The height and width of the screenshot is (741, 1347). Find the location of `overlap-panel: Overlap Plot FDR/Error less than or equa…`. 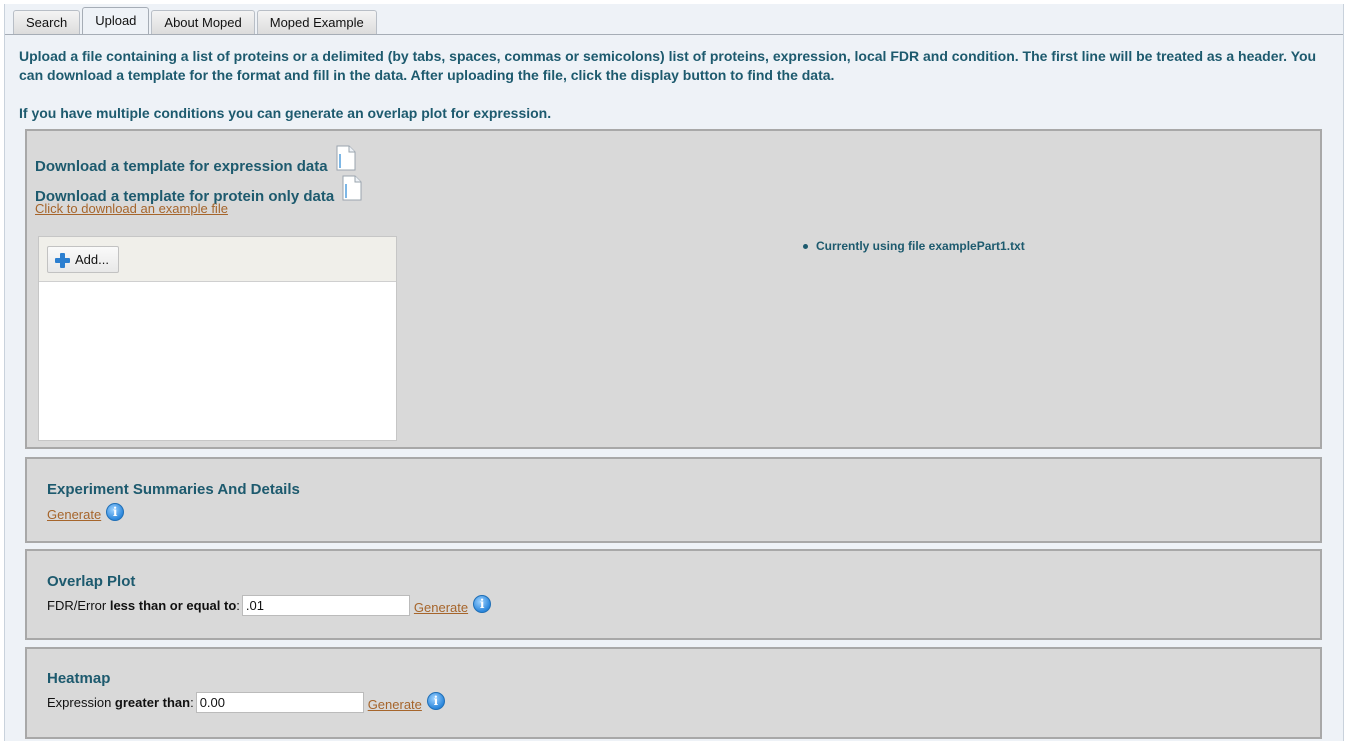

overlap-panel: Overlap Plot FDR/Error less than or equa… is located at coordinates (673, 594).